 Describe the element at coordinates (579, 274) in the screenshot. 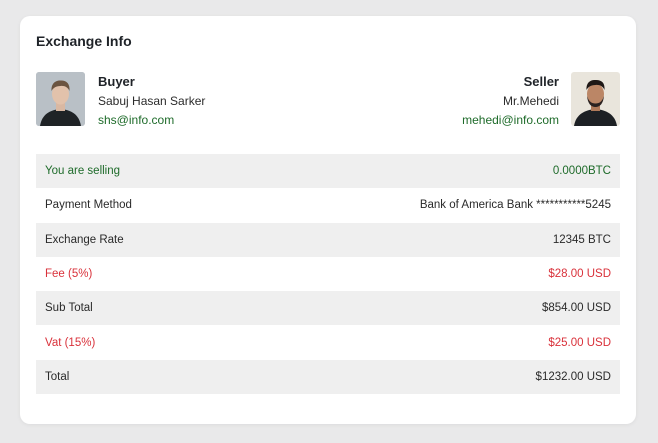

I see `row-value: $28.00 USD` at that location.